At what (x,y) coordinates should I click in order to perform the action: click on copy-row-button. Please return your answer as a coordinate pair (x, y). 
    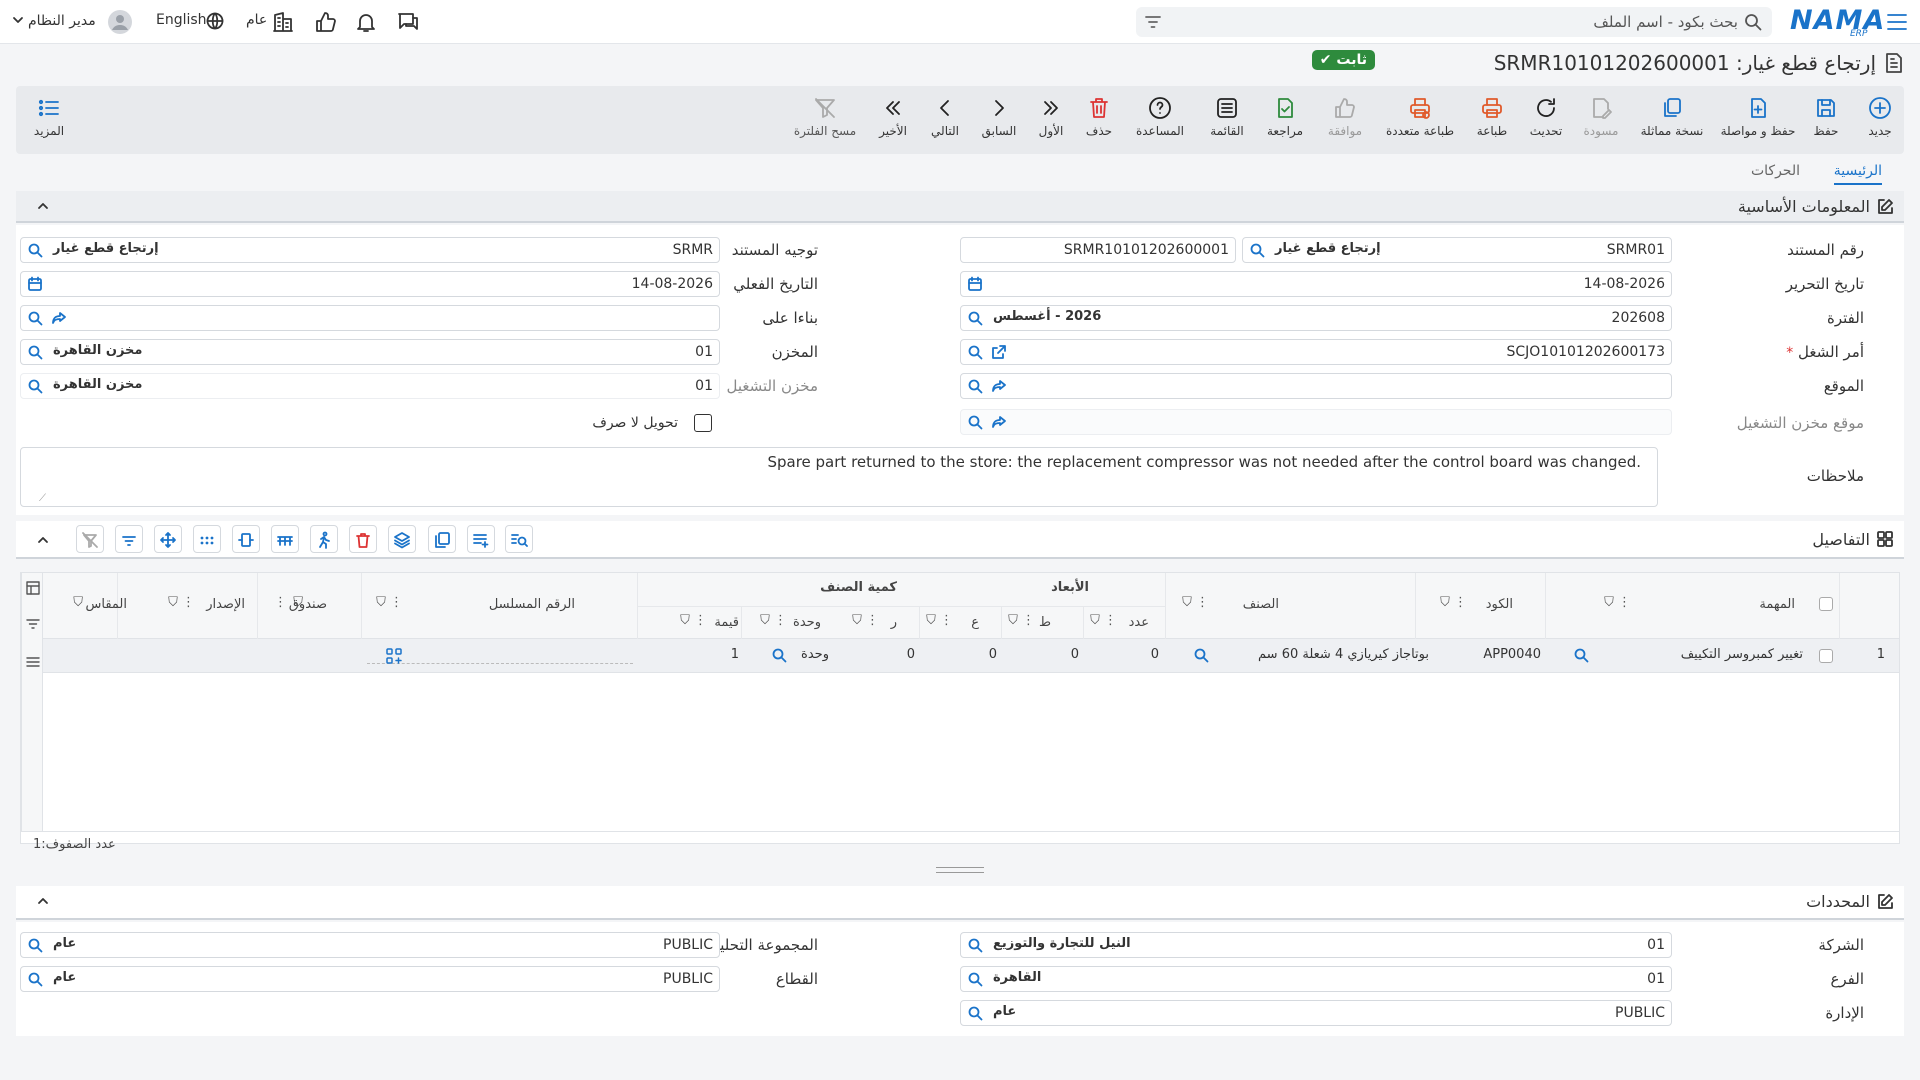
    Looking at the image, I should click on (442, 539).